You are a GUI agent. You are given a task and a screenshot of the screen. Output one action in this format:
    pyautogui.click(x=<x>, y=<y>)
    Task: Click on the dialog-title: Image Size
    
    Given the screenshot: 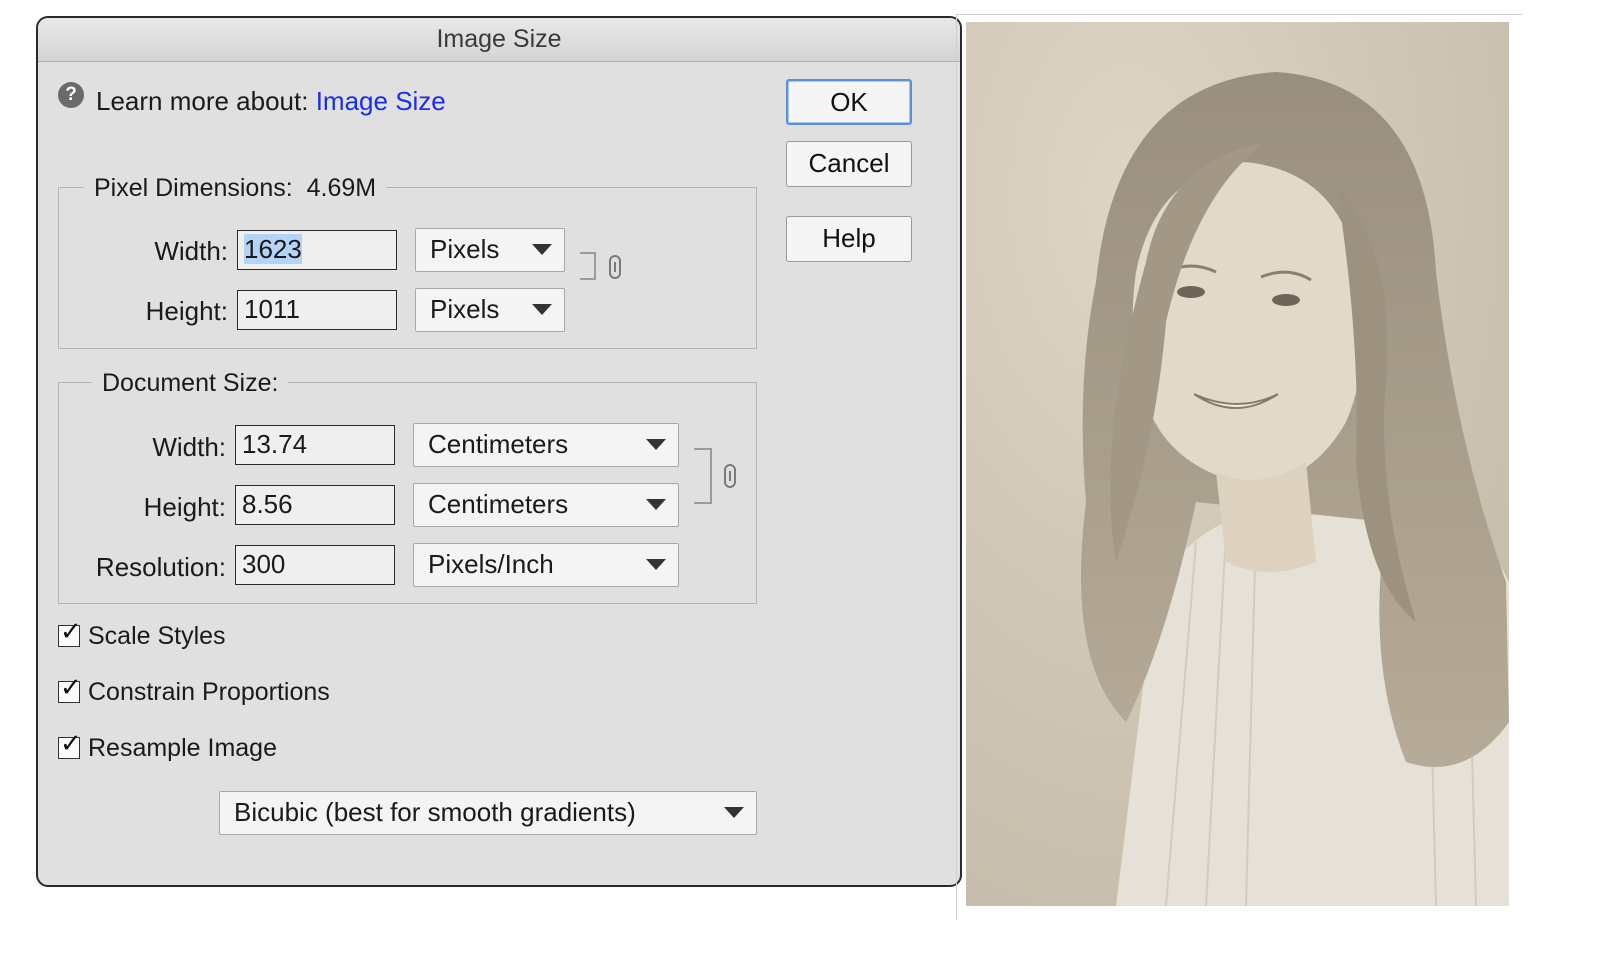 What is the action you would take?
    pyautogui.click(x=499, y=40)
    